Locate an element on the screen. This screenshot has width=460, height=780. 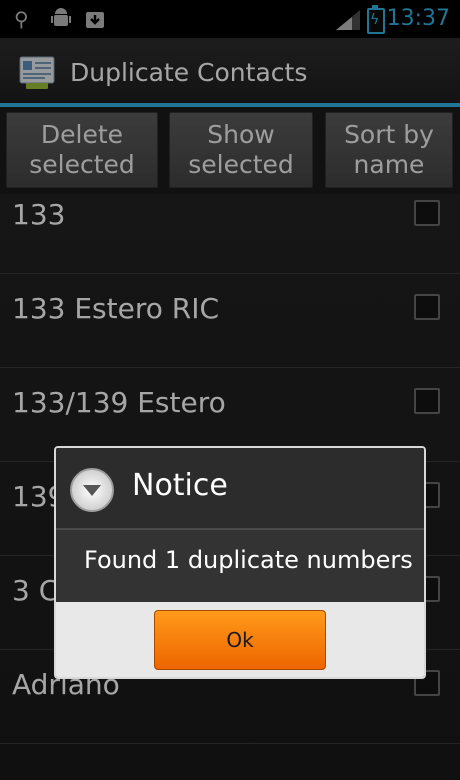
dialog-title: Notice is located at coordinates (180, 485).